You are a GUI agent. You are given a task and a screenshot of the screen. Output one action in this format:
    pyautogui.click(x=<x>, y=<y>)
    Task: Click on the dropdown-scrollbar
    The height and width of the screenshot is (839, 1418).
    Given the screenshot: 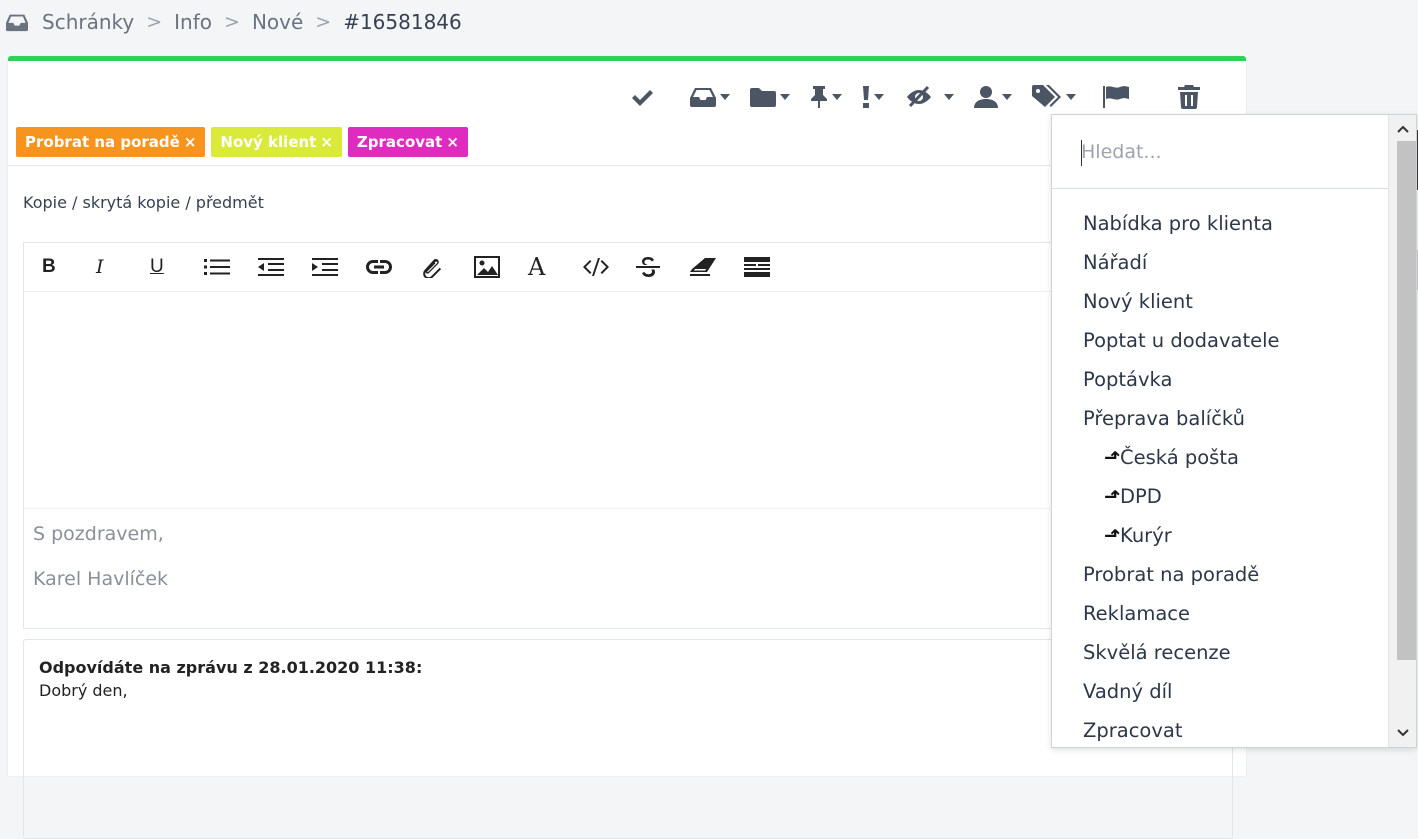 What is the action you would take?
    pyautogui.click(x=1402, y=431)
    